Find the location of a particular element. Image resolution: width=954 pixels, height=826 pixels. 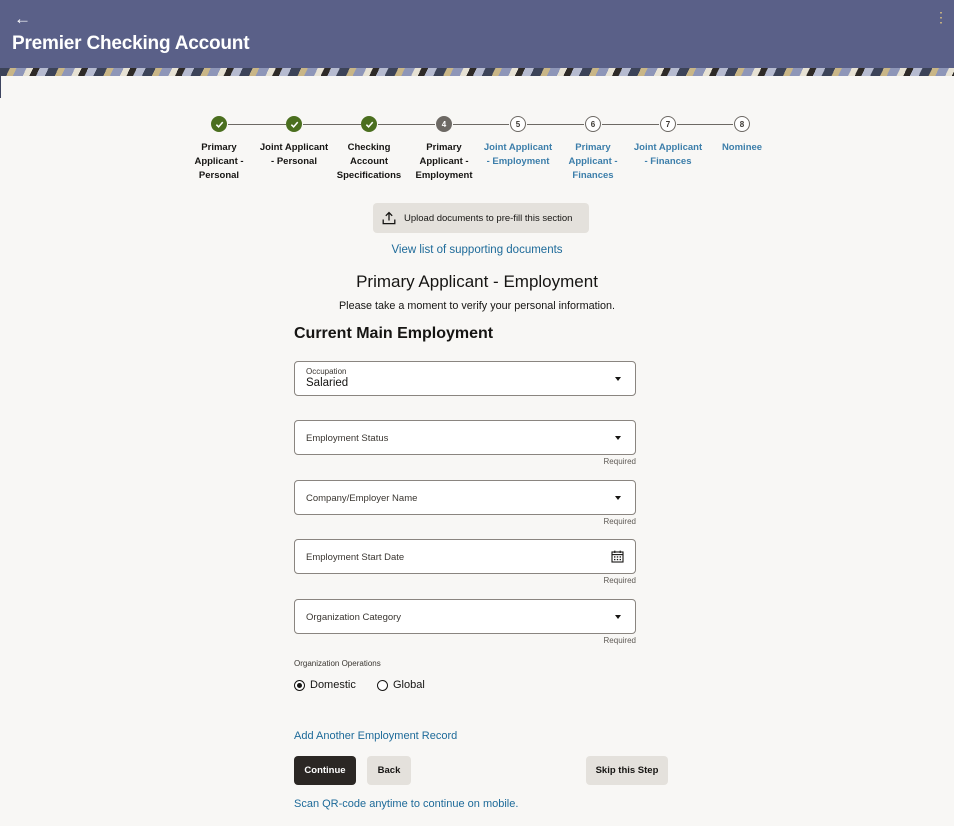

step-3-label: Checking Account Specifications is located at coordinates (369, 162).